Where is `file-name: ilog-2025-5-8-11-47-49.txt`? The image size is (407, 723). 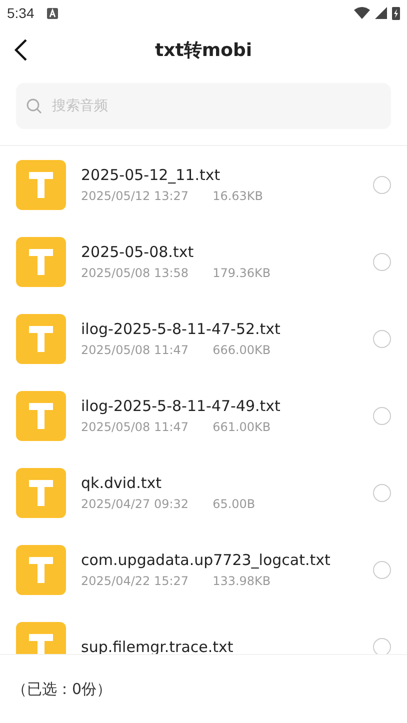
file-name: ilog-2025-5-8-11-47-49.txt is located at coordinates (181, 406).